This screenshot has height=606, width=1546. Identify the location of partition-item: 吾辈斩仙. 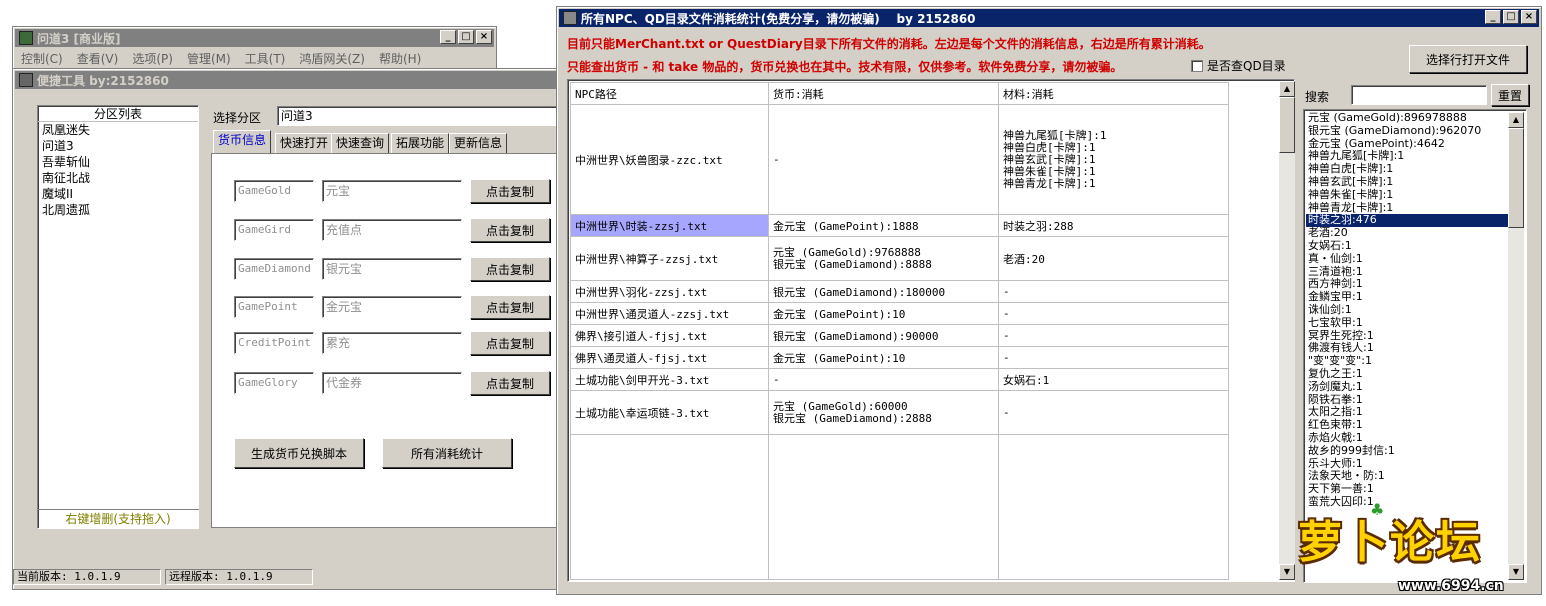
(118, 162).